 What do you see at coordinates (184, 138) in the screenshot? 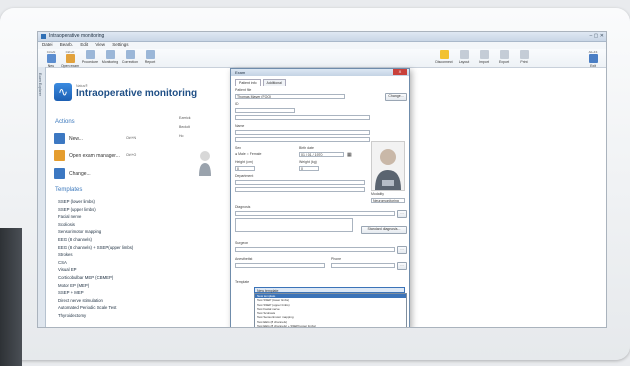
I see `recent-item: Ho` at bounding box center [184, 138].